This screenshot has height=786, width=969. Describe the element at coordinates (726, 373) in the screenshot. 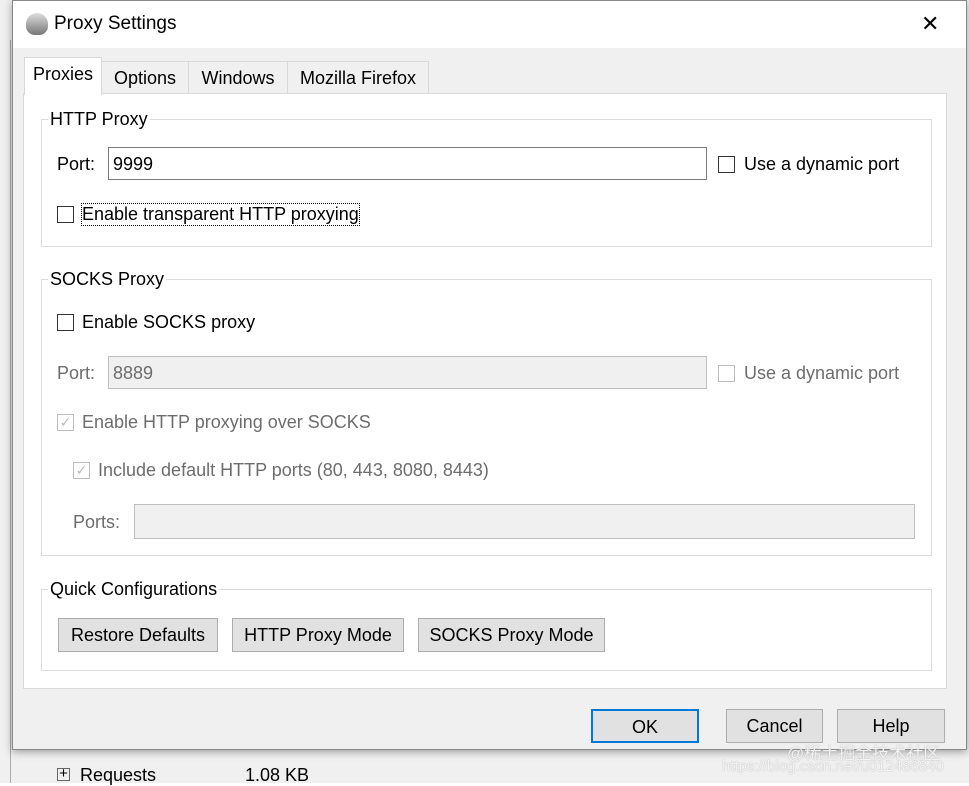

I see `socks-dynamic-port-checkbox` at that location.